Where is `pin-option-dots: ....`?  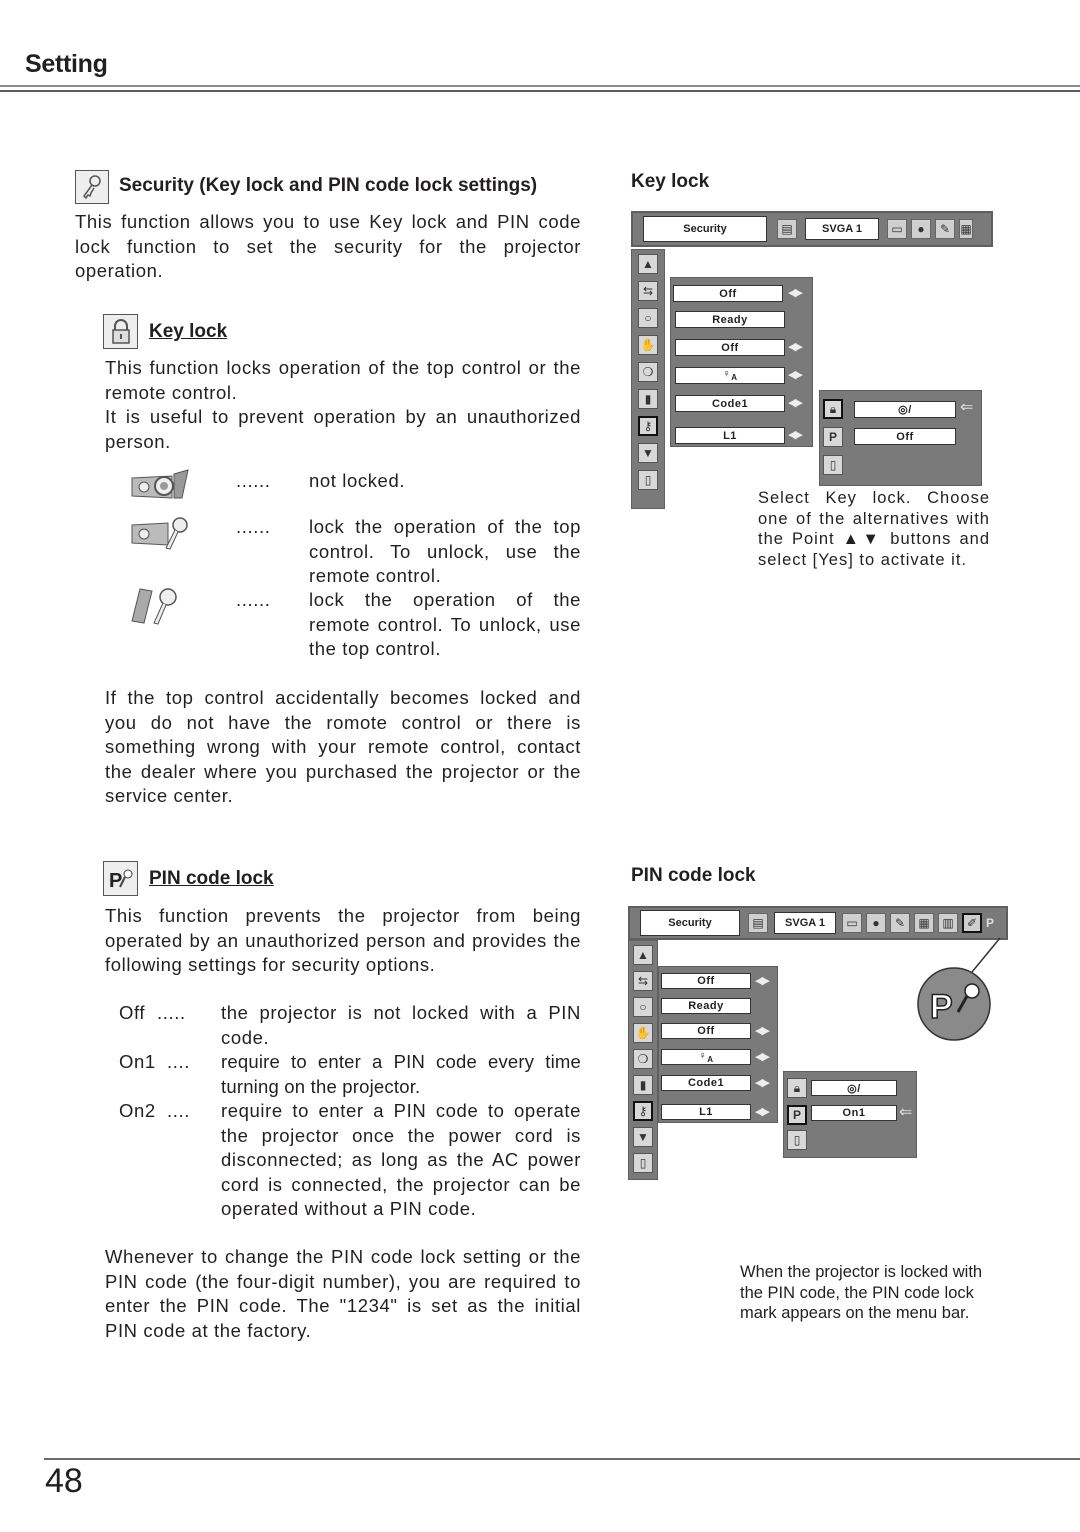 pin-option-dots: .... is located at coordinates (178, 1110).